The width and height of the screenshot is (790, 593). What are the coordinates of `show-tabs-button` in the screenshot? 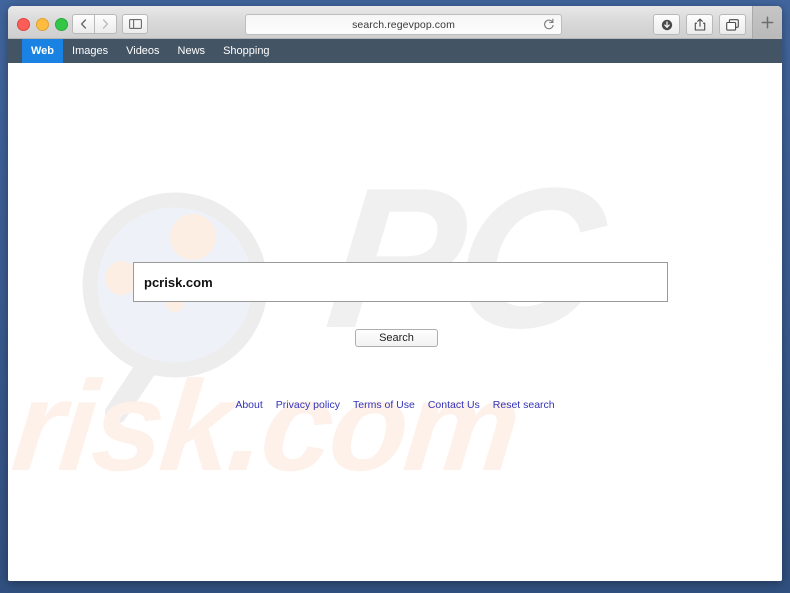 It's located at (732, 24).